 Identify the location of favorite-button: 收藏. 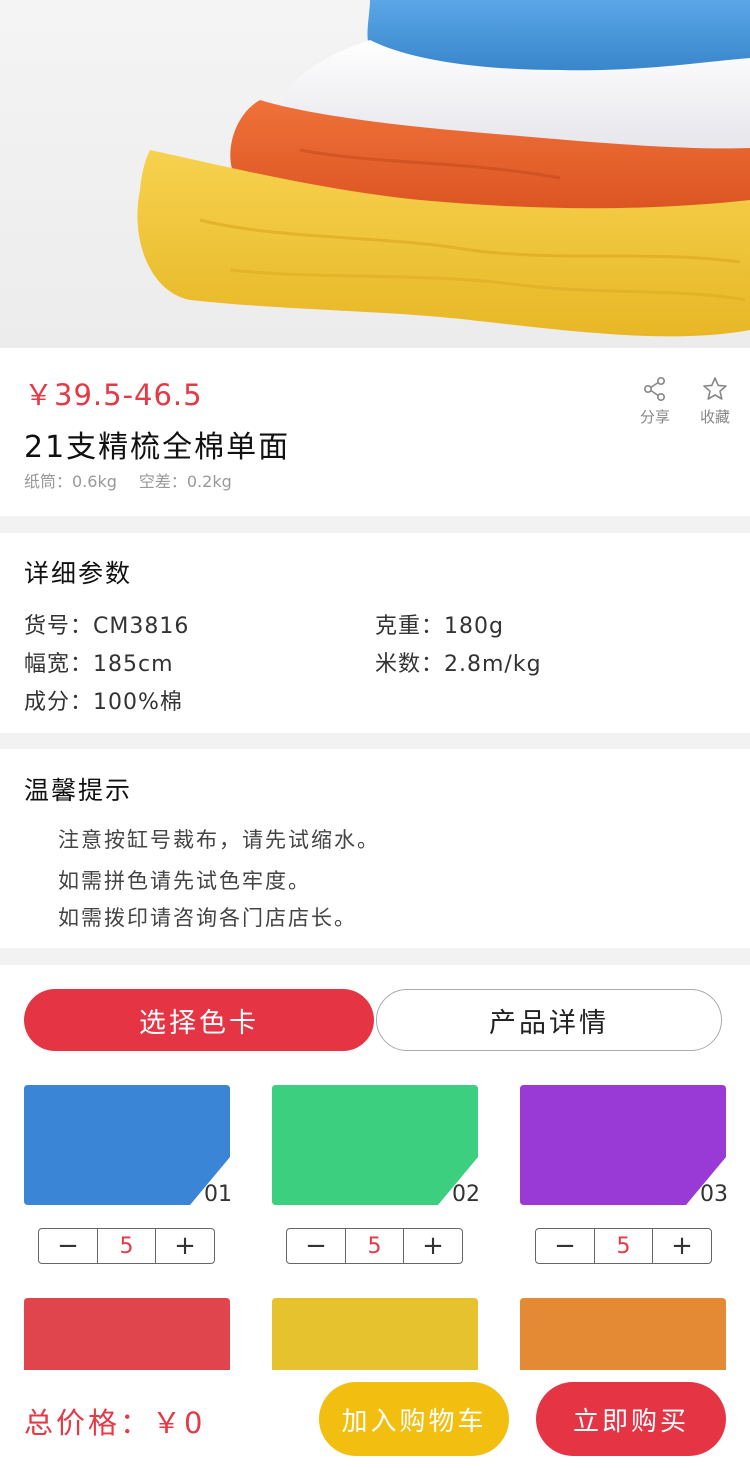
(715, 401).